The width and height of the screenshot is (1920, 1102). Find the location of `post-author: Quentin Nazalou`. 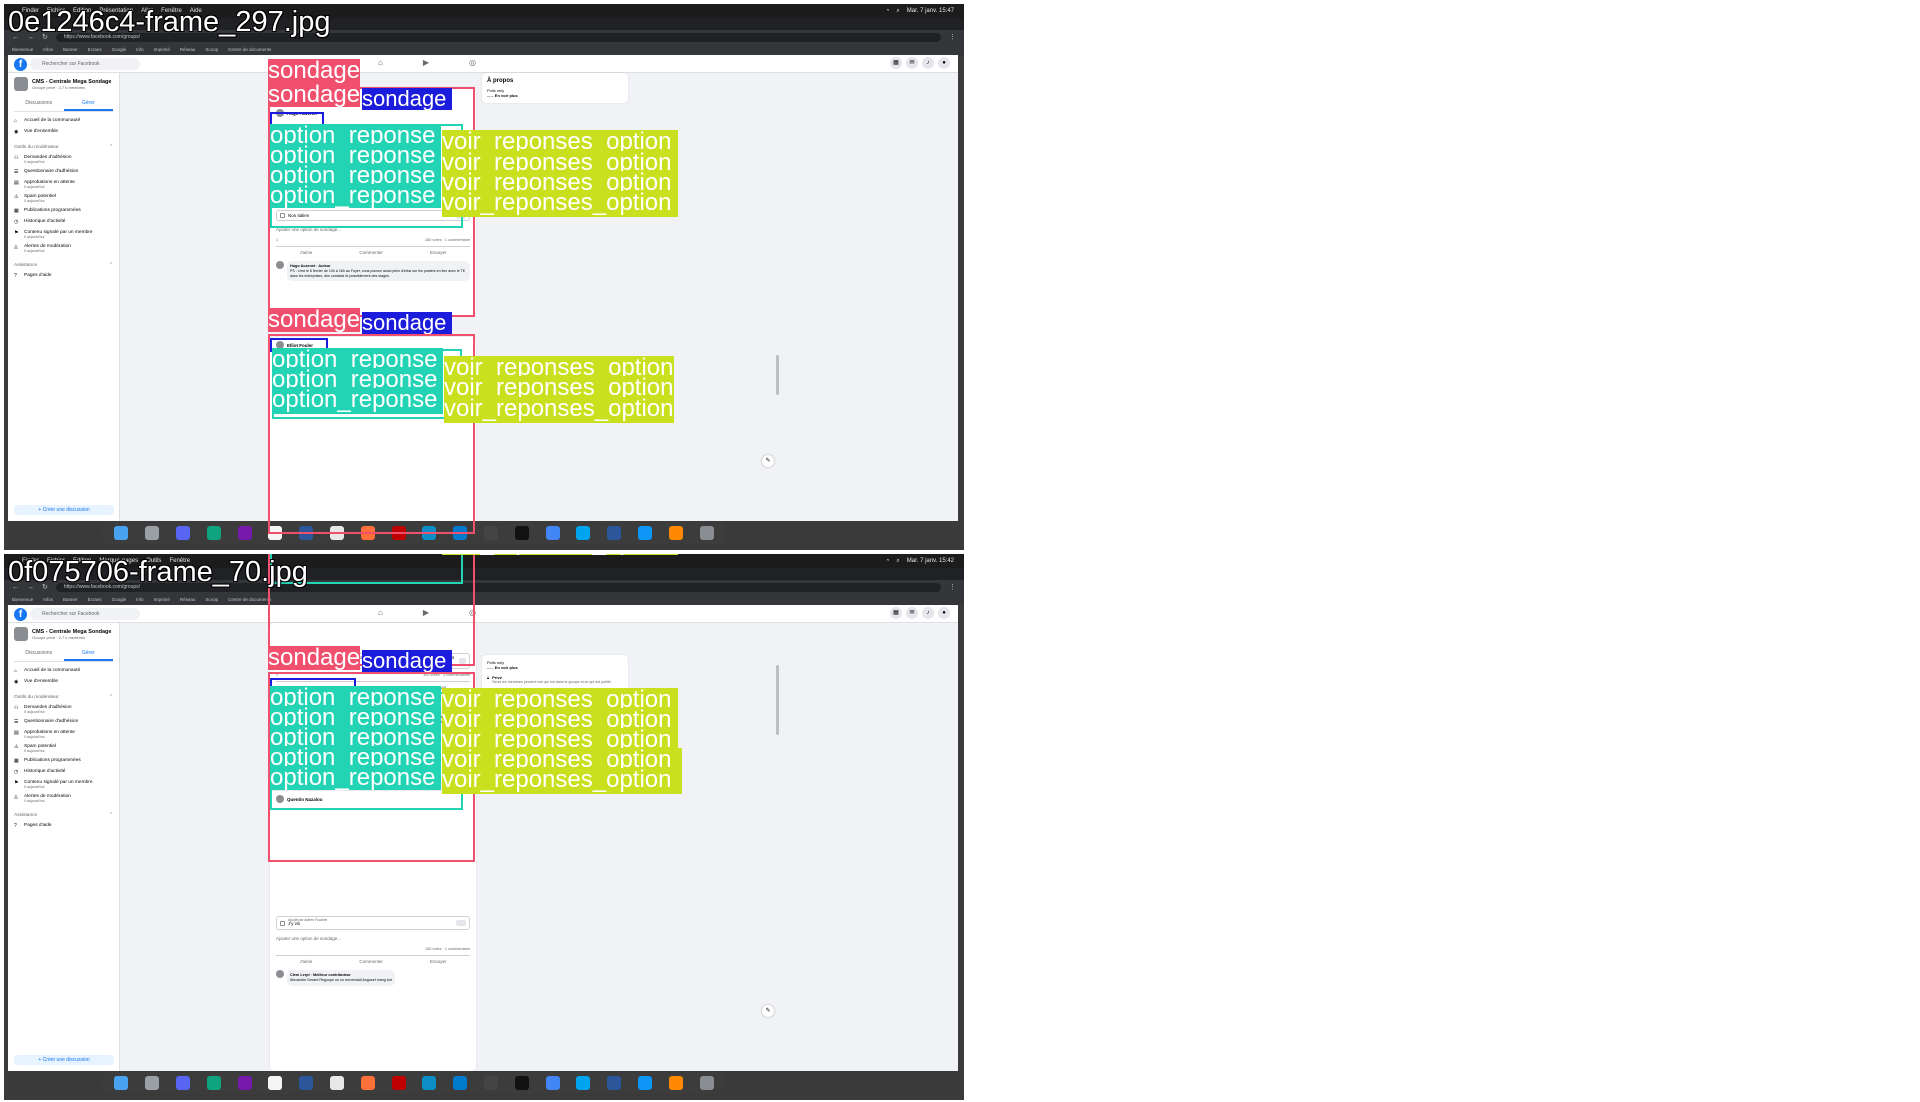

post-author: Quentin Nazalou is located at coordinates (299, 799).